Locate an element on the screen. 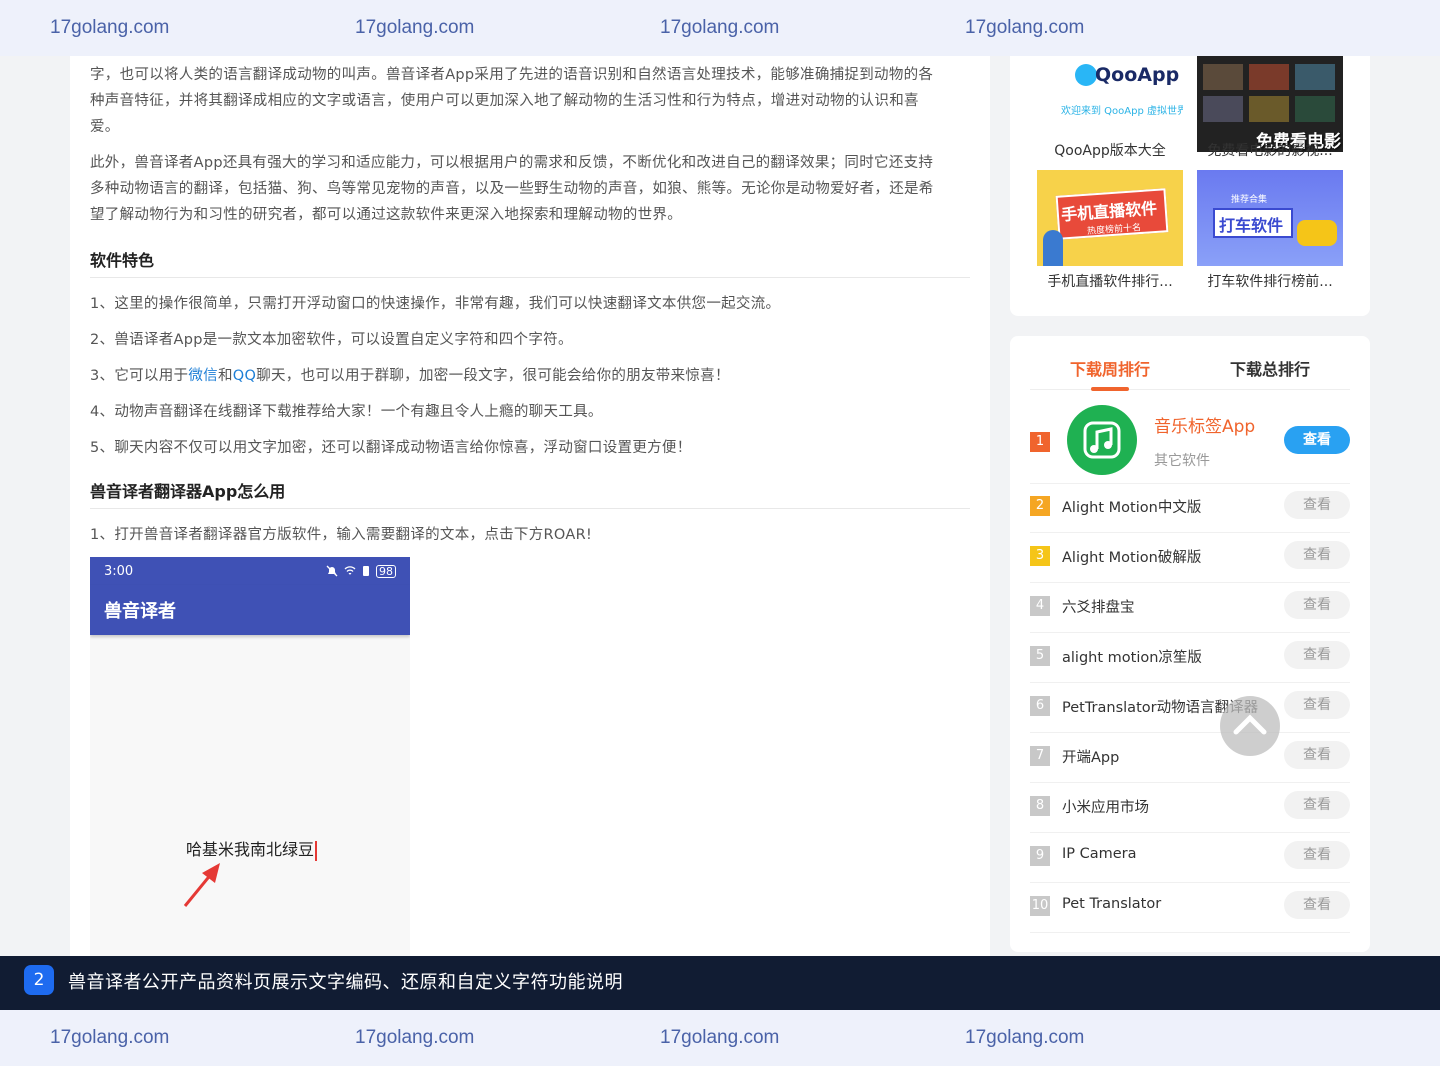 The height and width of the screenshot is (1066, 1440). rank-row: 5 alight motion凉笙版 查看 is located at coordinates (1190, 658).